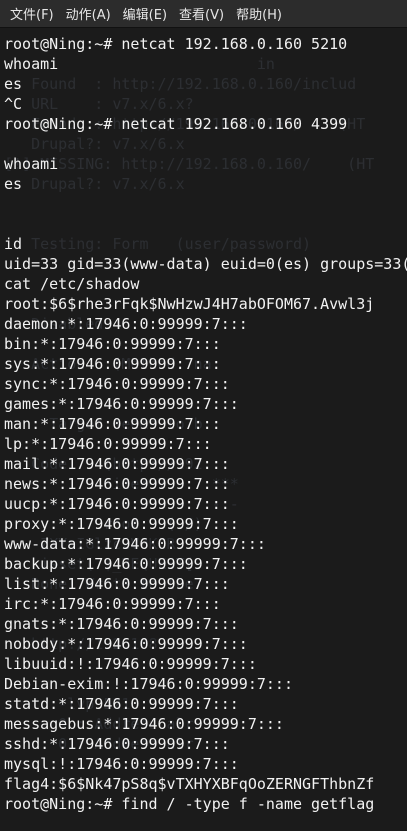 Image resolution: width=407 pixels, height=831 pixels. Describe the element at coordinates (108, 444) in the screenshot. I see `terminal-line: lp:*:17946:0:99999:7:::` at that location.